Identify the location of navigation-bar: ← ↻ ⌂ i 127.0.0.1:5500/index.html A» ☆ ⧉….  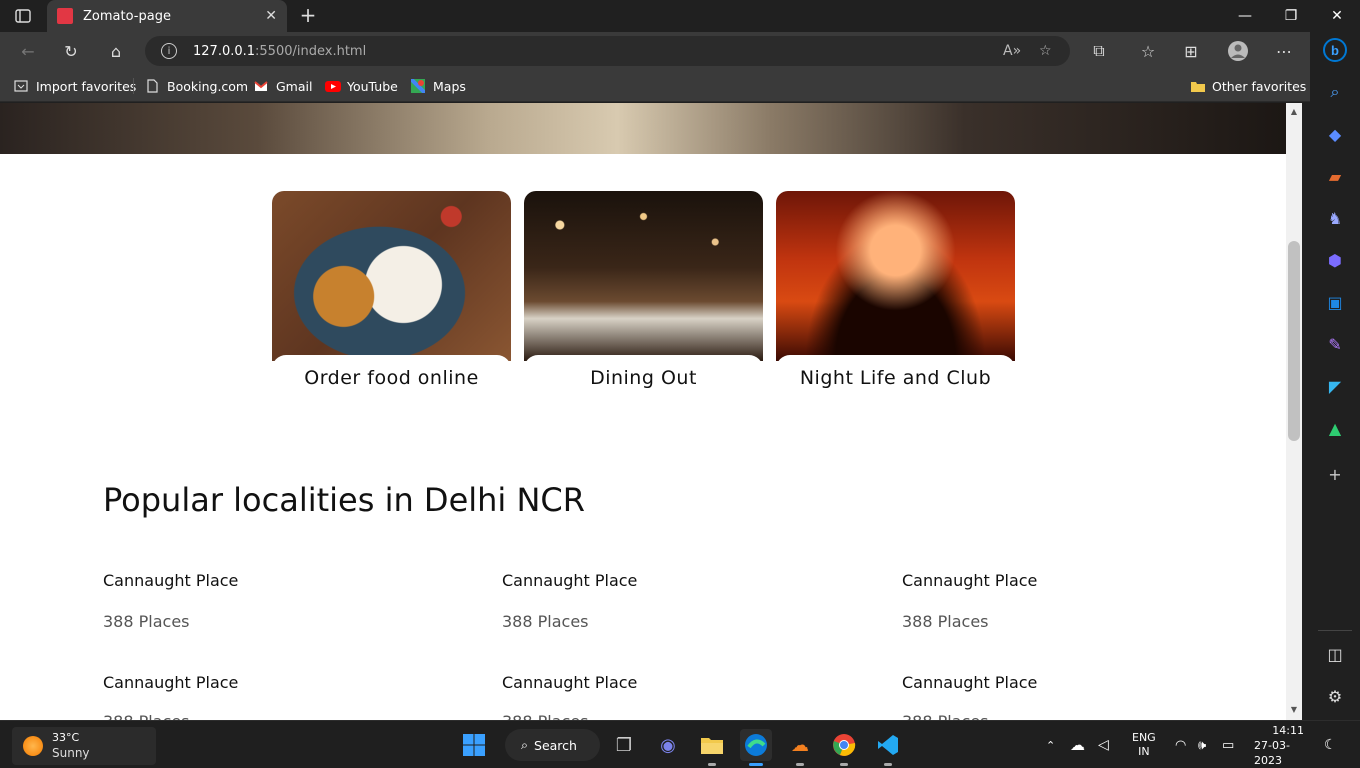
(655, 51).